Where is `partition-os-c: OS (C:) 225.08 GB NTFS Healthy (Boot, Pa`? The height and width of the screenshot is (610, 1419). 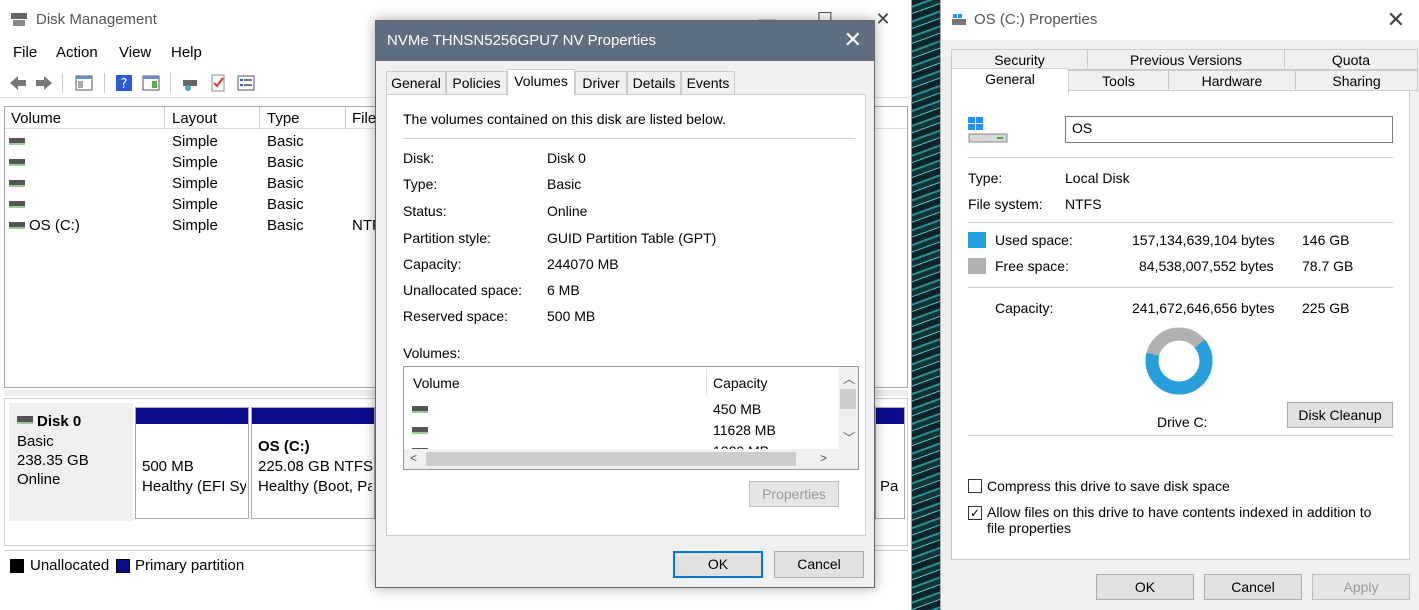
partition-os-c: OS (C:) 225.08 GB NTFS Healthy (Boot, Pa is located at coordinates (313, 463).